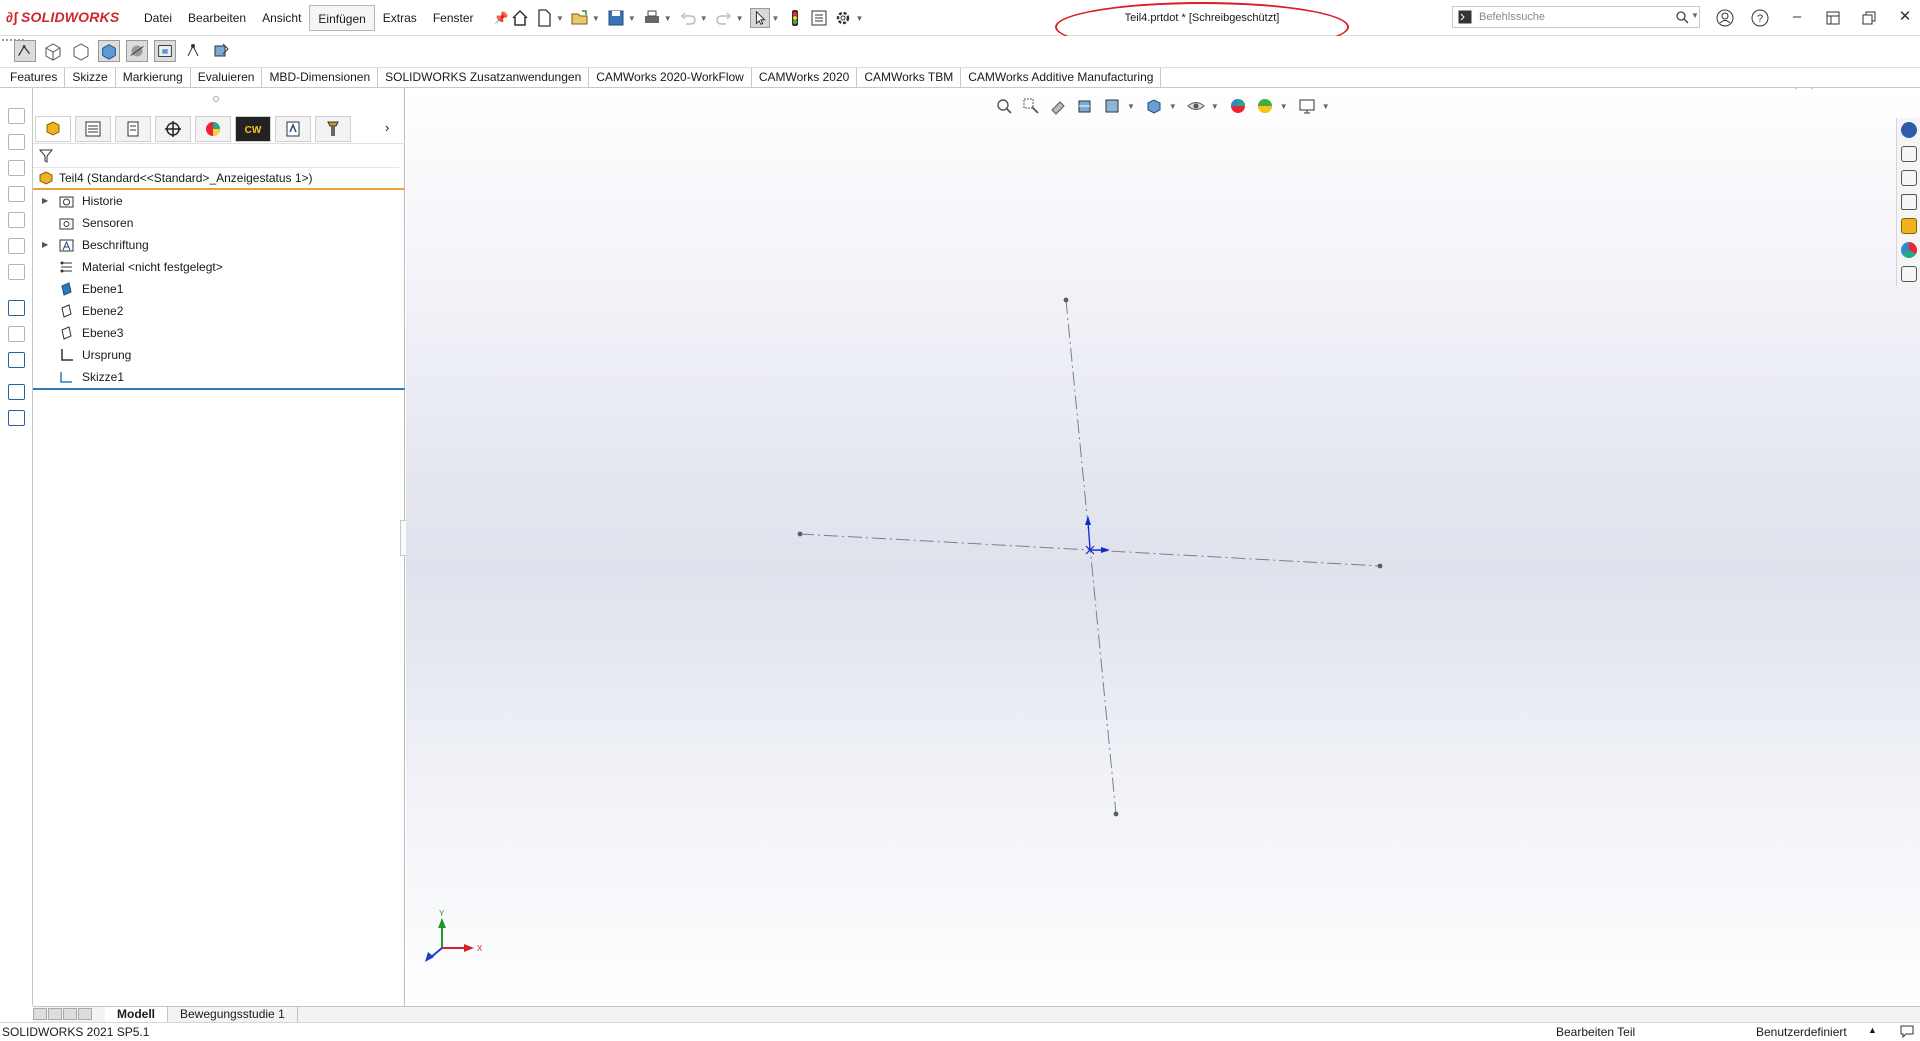 This screenshot has width=1920, height=1041. Describe the element at coordinates (454, 935) in the screenshot. I see `reference-triad: Y X` at that location.